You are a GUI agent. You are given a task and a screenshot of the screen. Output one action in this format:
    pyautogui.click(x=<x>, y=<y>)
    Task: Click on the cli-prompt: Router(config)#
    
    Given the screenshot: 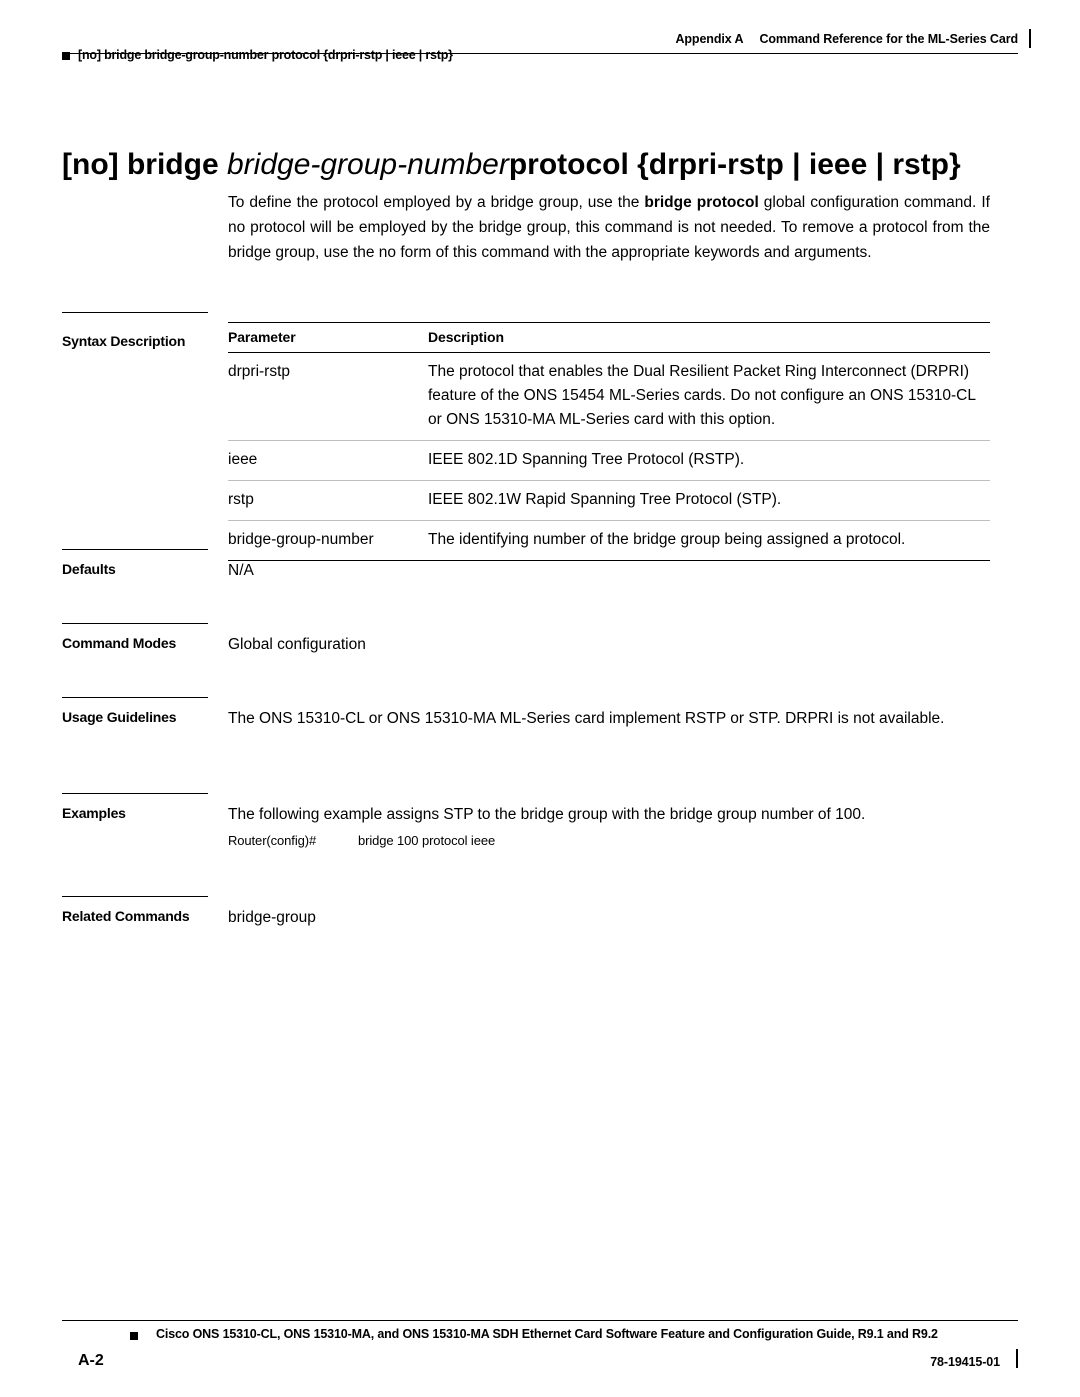 What is the action you would take?
    pyautogui.click(x=272, y=840)
    